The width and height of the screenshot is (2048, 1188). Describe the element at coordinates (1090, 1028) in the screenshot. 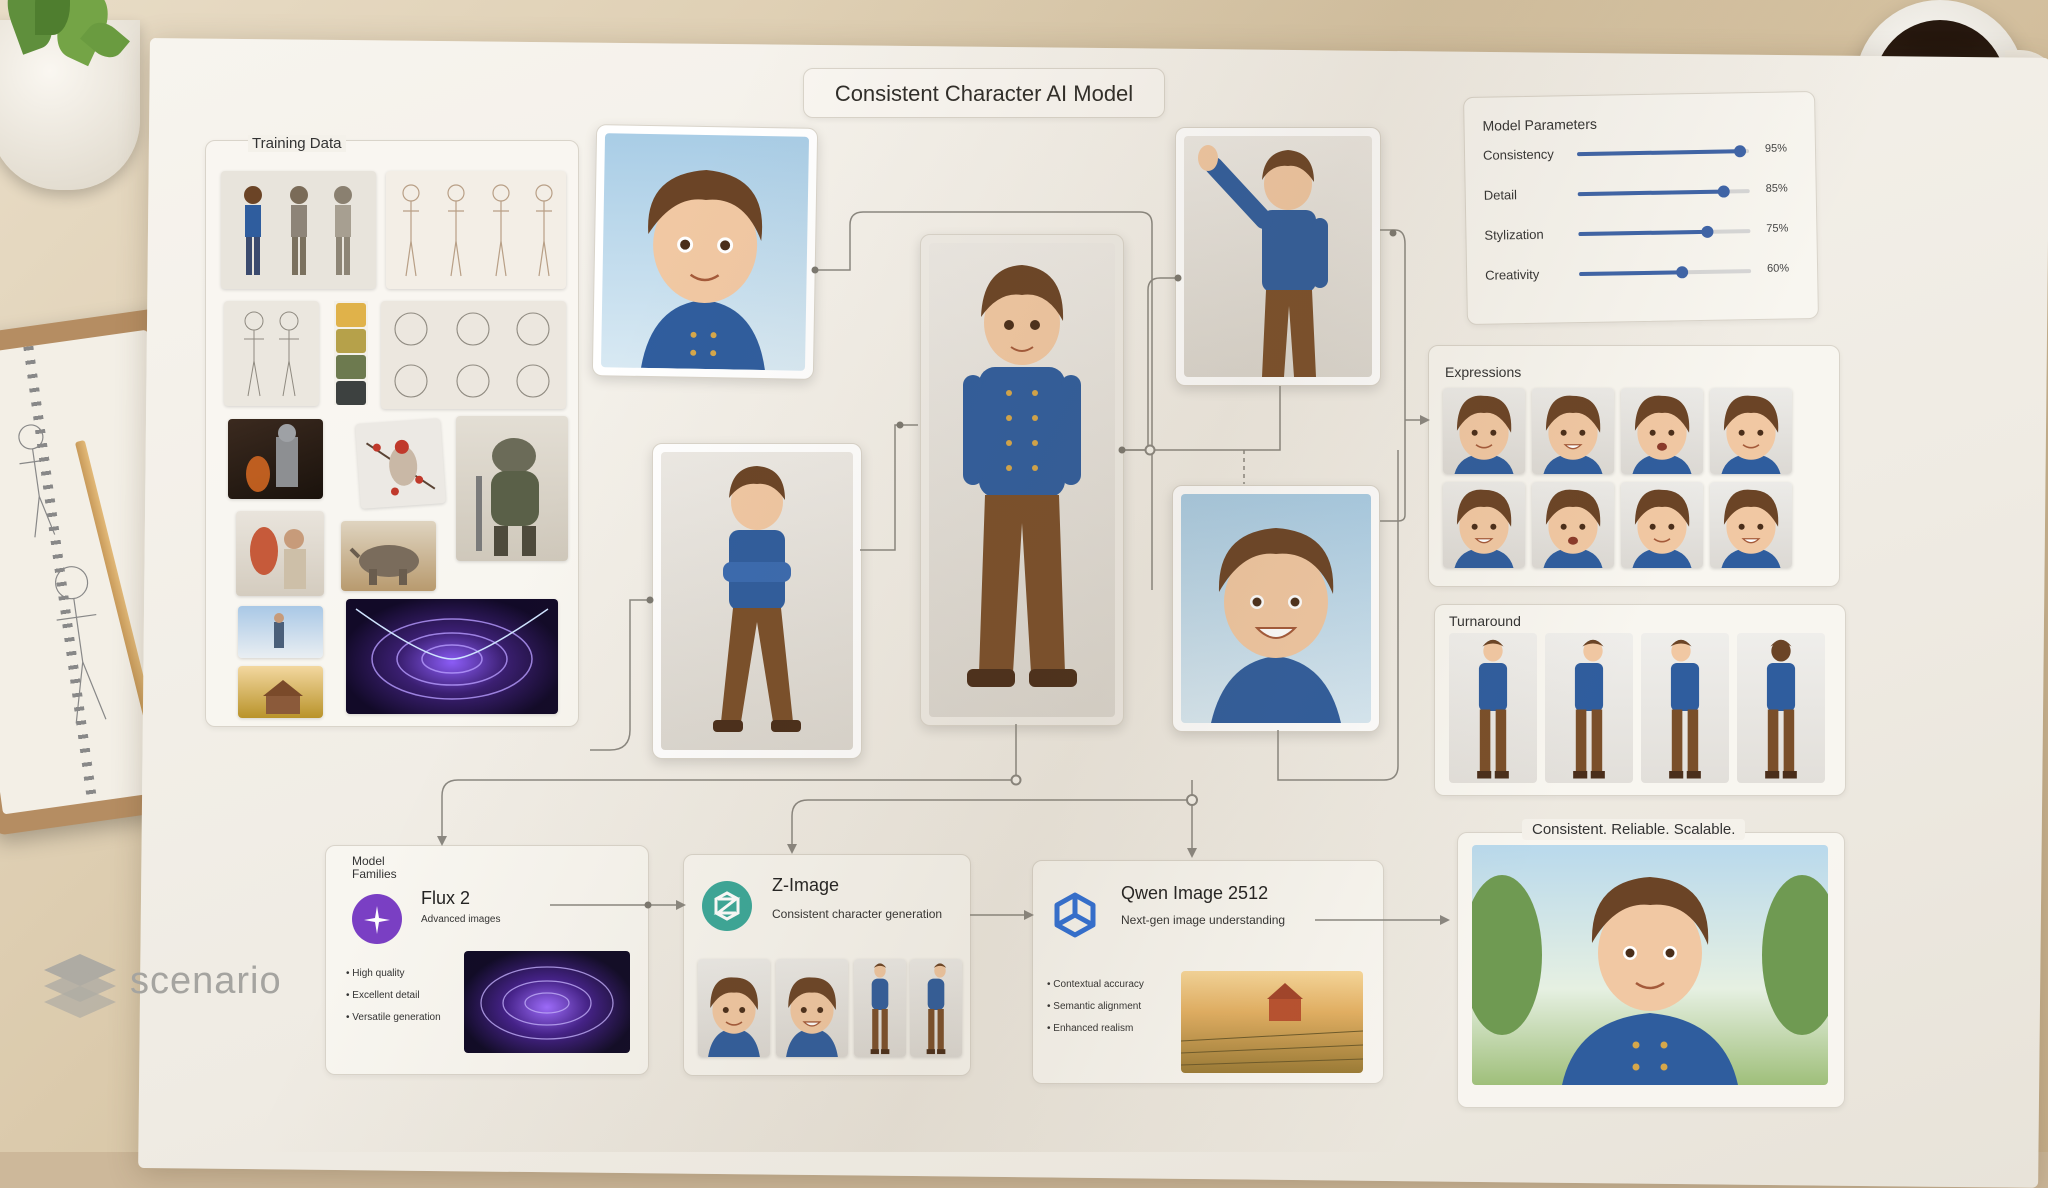

I see `bullet-item: • Enhanced realism` at that location.